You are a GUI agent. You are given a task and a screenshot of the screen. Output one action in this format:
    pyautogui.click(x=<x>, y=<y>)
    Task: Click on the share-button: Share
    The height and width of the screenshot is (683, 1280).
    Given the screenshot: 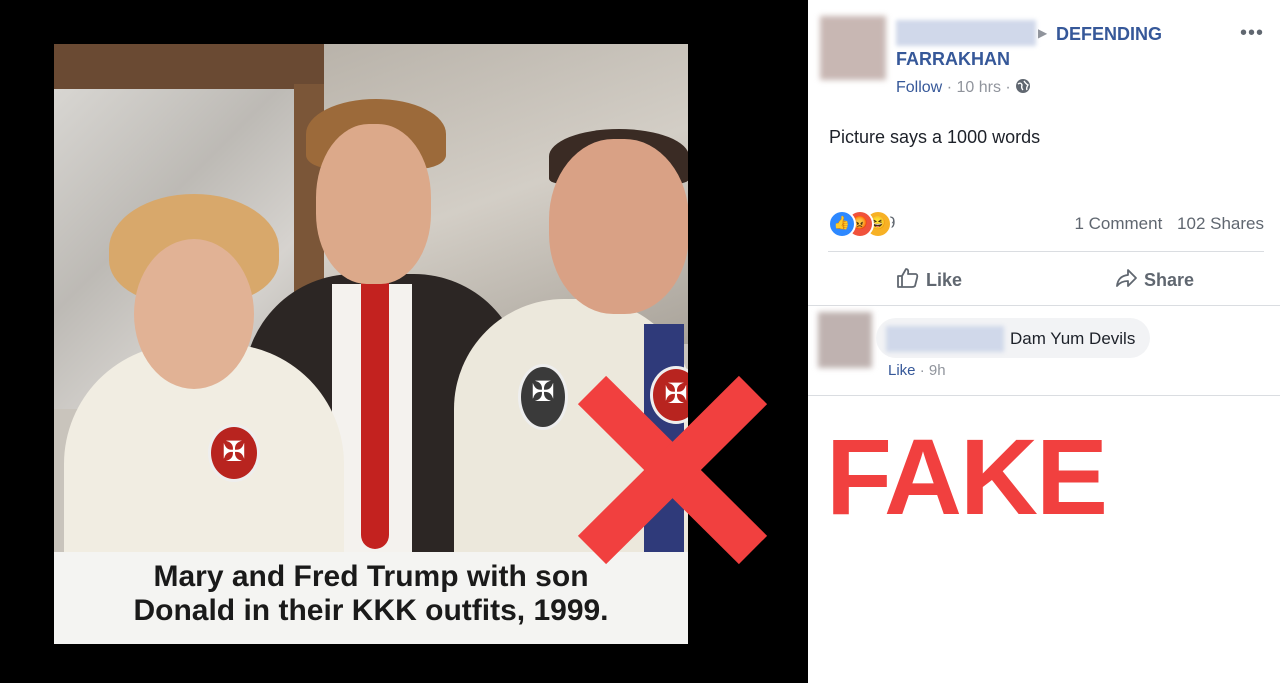 What is the action you would take?
    pyautogui.click(x=1154, y=278)
    